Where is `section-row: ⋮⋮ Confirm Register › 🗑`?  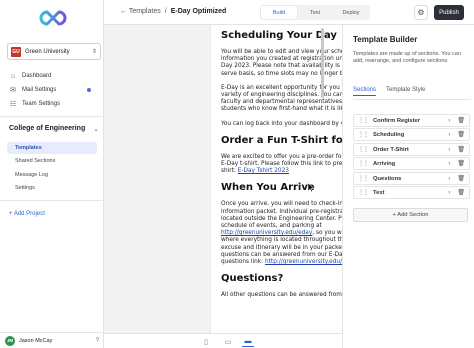 section-row: ⋮⋮ Confirm Register › 🗑 is located at coordinates (411, 120).